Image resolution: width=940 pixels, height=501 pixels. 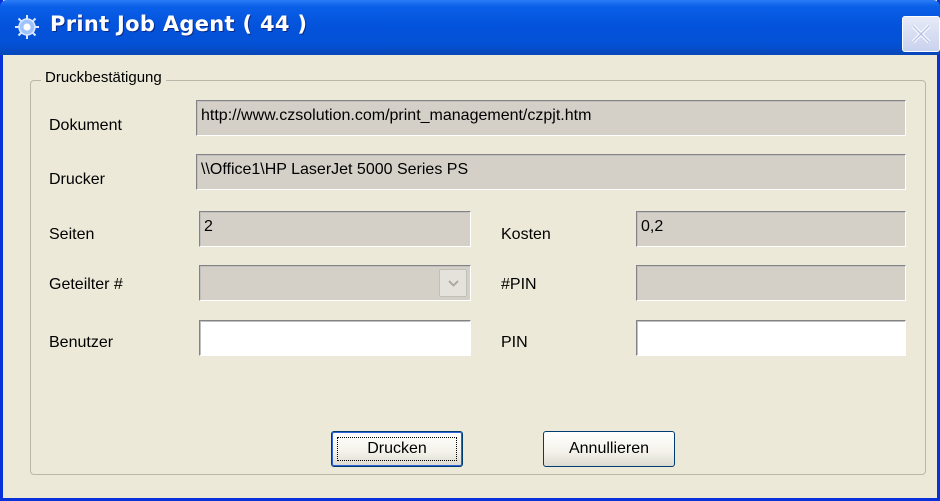 I want to click on geteilter-dropdown-button, so click(x=453, y=283).